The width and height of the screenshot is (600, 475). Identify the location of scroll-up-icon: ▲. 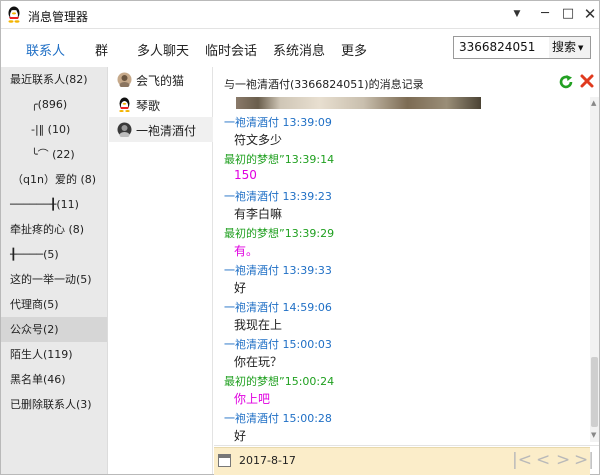
(593, 103).